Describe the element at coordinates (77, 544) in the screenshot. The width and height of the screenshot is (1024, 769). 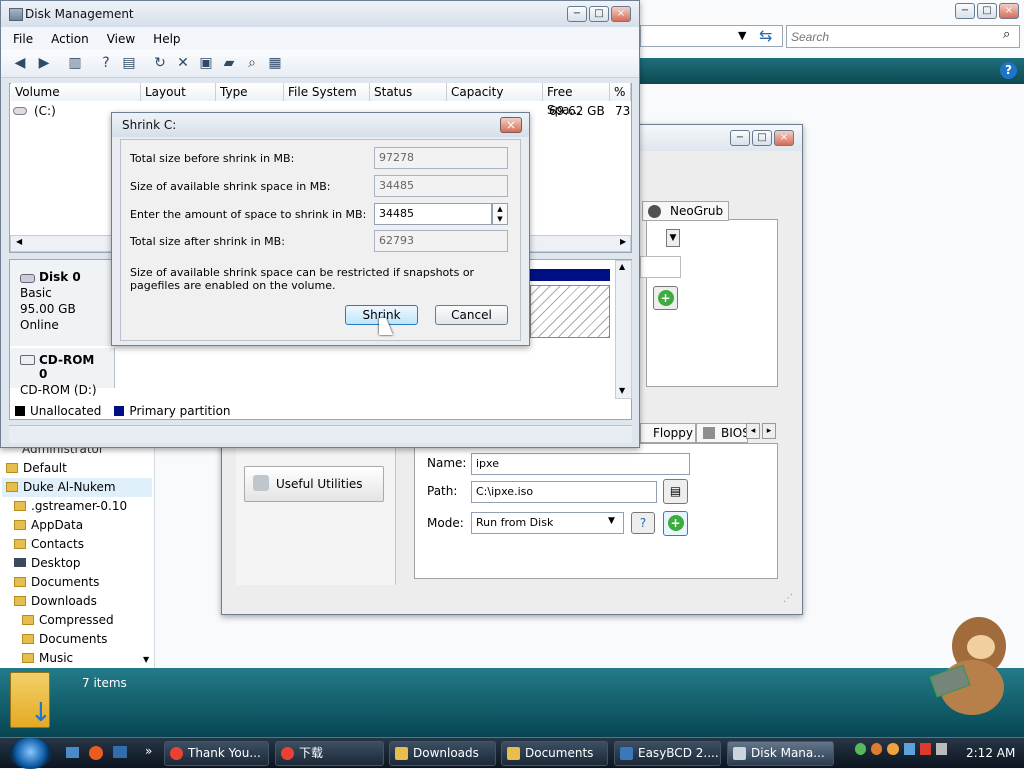
I see `nav-item: Contacts` at that location.